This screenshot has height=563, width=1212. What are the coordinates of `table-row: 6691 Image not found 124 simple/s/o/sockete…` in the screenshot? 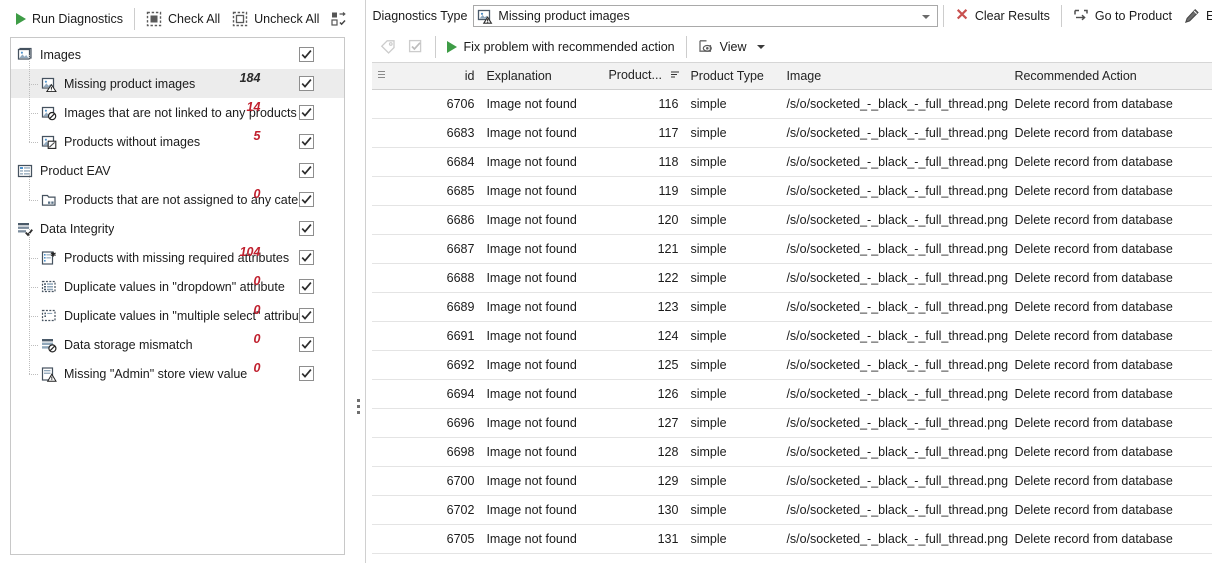 It's located at (792, 336).